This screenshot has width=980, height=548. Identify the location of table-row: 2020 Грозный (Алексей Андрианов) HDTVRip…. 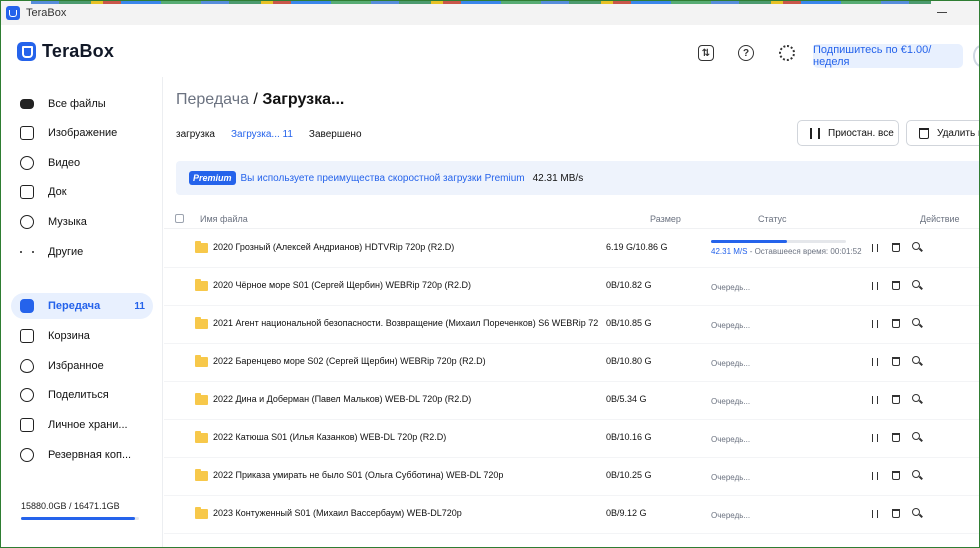
(571, 249).